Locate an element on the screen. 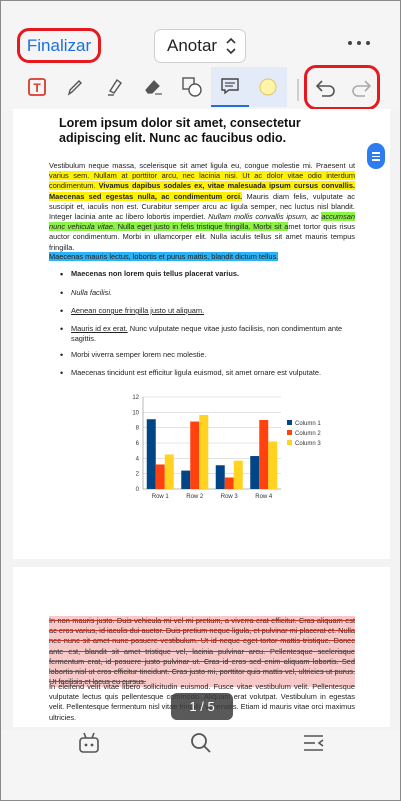  undo-redo-group is located at coordinates (342, 87).